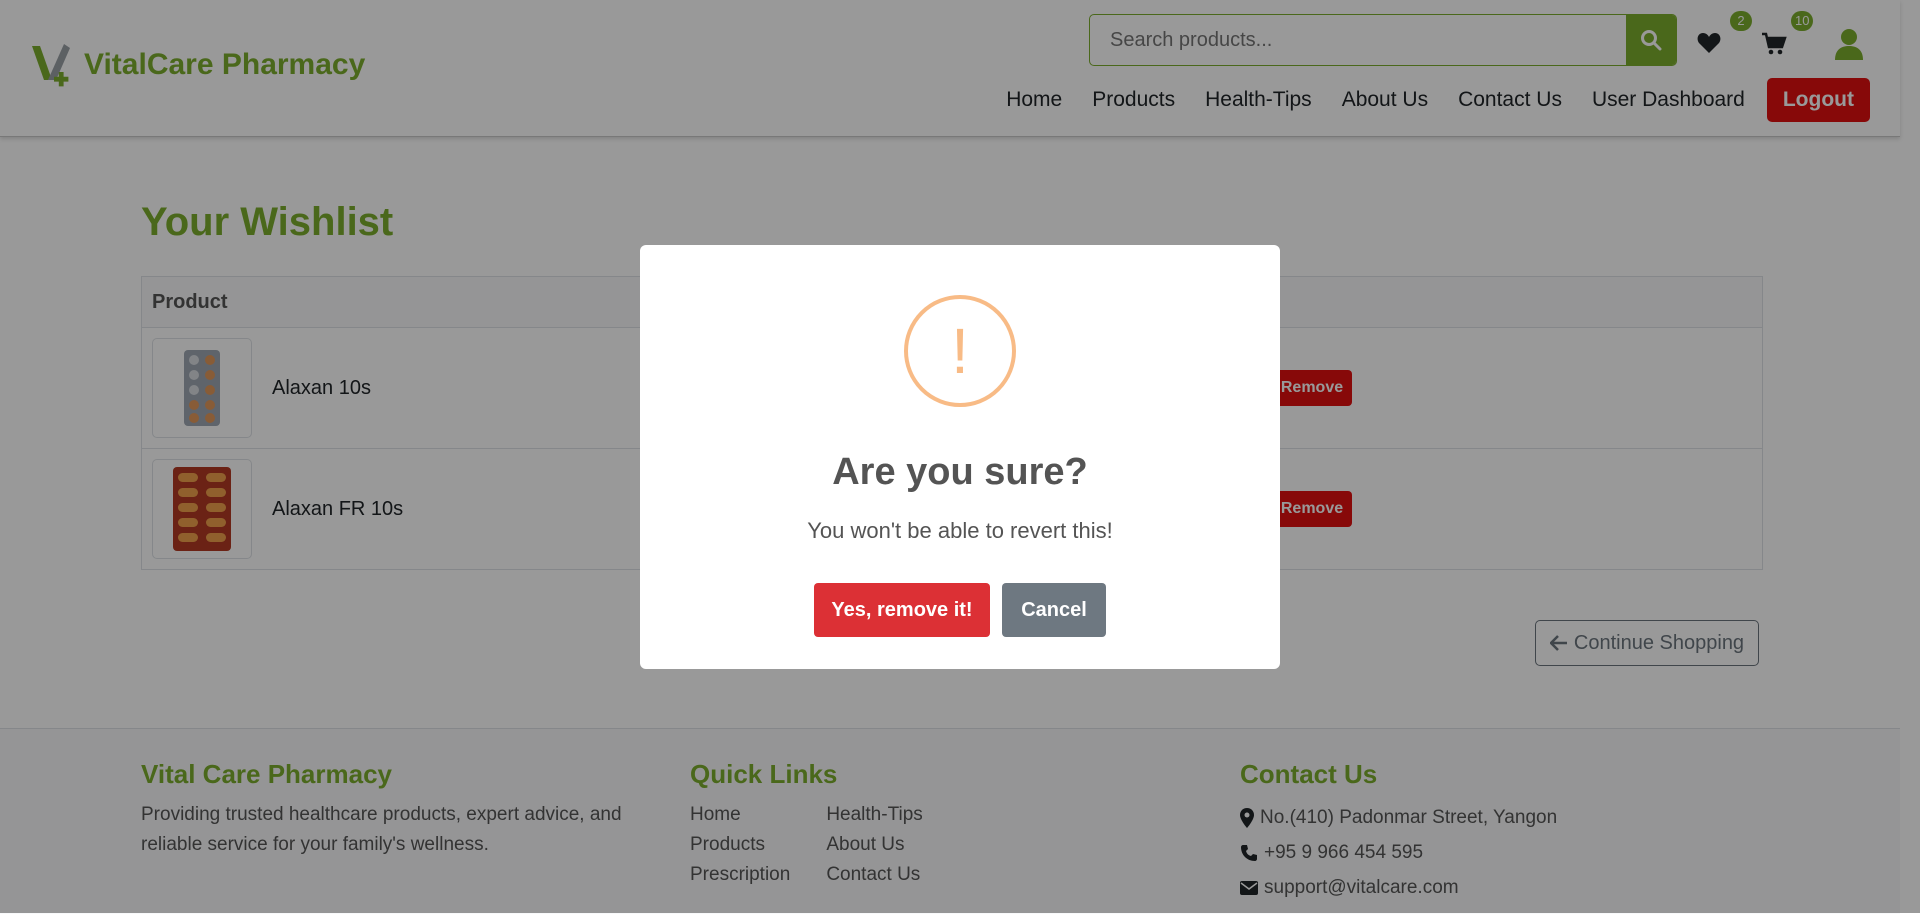  What do you see at coordinates (960, 351) in the screenshot?
I see `warning-icon: !` at bounding box center [960, 351].